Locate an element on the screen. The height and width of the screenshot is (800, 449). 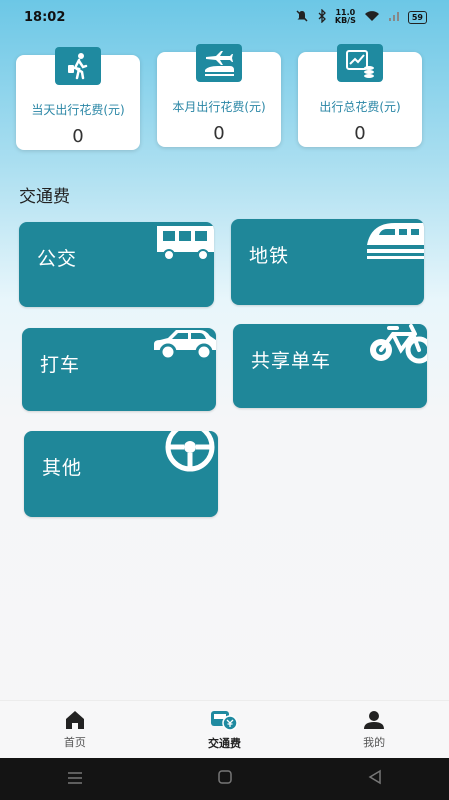
chart-coins-icon is located at coordinates (360, 63).